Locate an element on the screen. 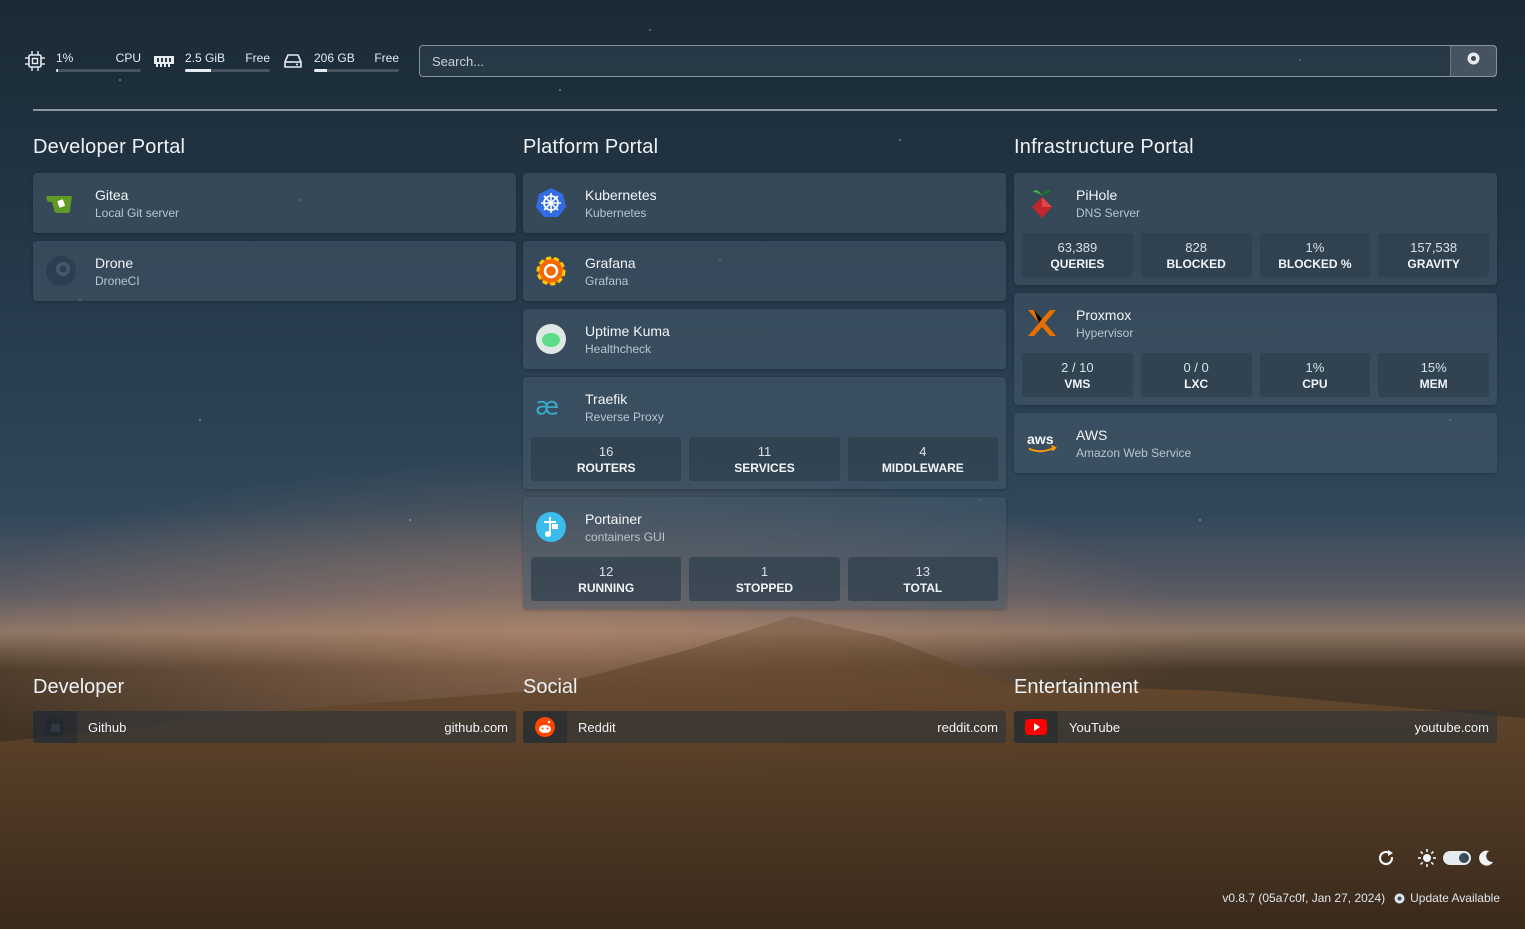 Image resolution: width=1525 pixels, height=929 pixels. stat-label: VMS is located at coordinates (1077, 383).